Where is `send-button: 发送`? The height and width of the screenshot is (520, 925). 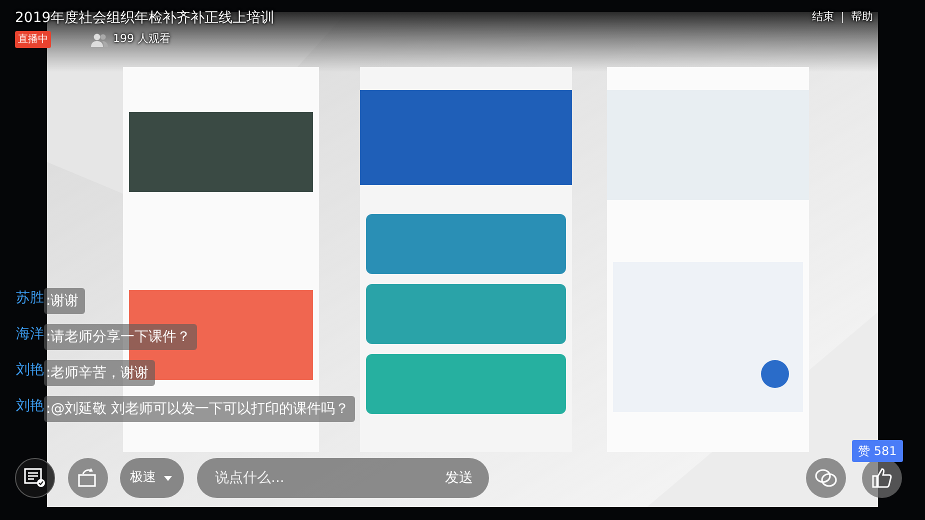
send-button: 发送 is located at coordinates (459, 478).